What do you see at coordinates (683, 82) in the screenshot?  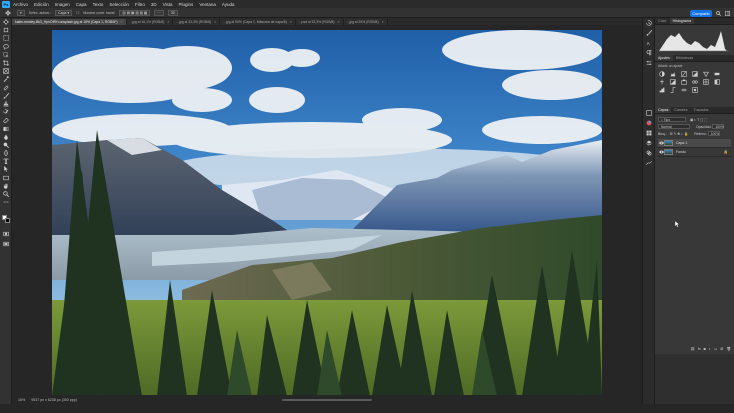 I see `photo-filter-icon` at bounding box center [683, 82].